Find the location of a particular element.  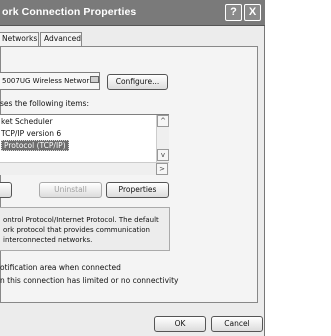

tab-networks: Networks is located at coordinates (19, 39).